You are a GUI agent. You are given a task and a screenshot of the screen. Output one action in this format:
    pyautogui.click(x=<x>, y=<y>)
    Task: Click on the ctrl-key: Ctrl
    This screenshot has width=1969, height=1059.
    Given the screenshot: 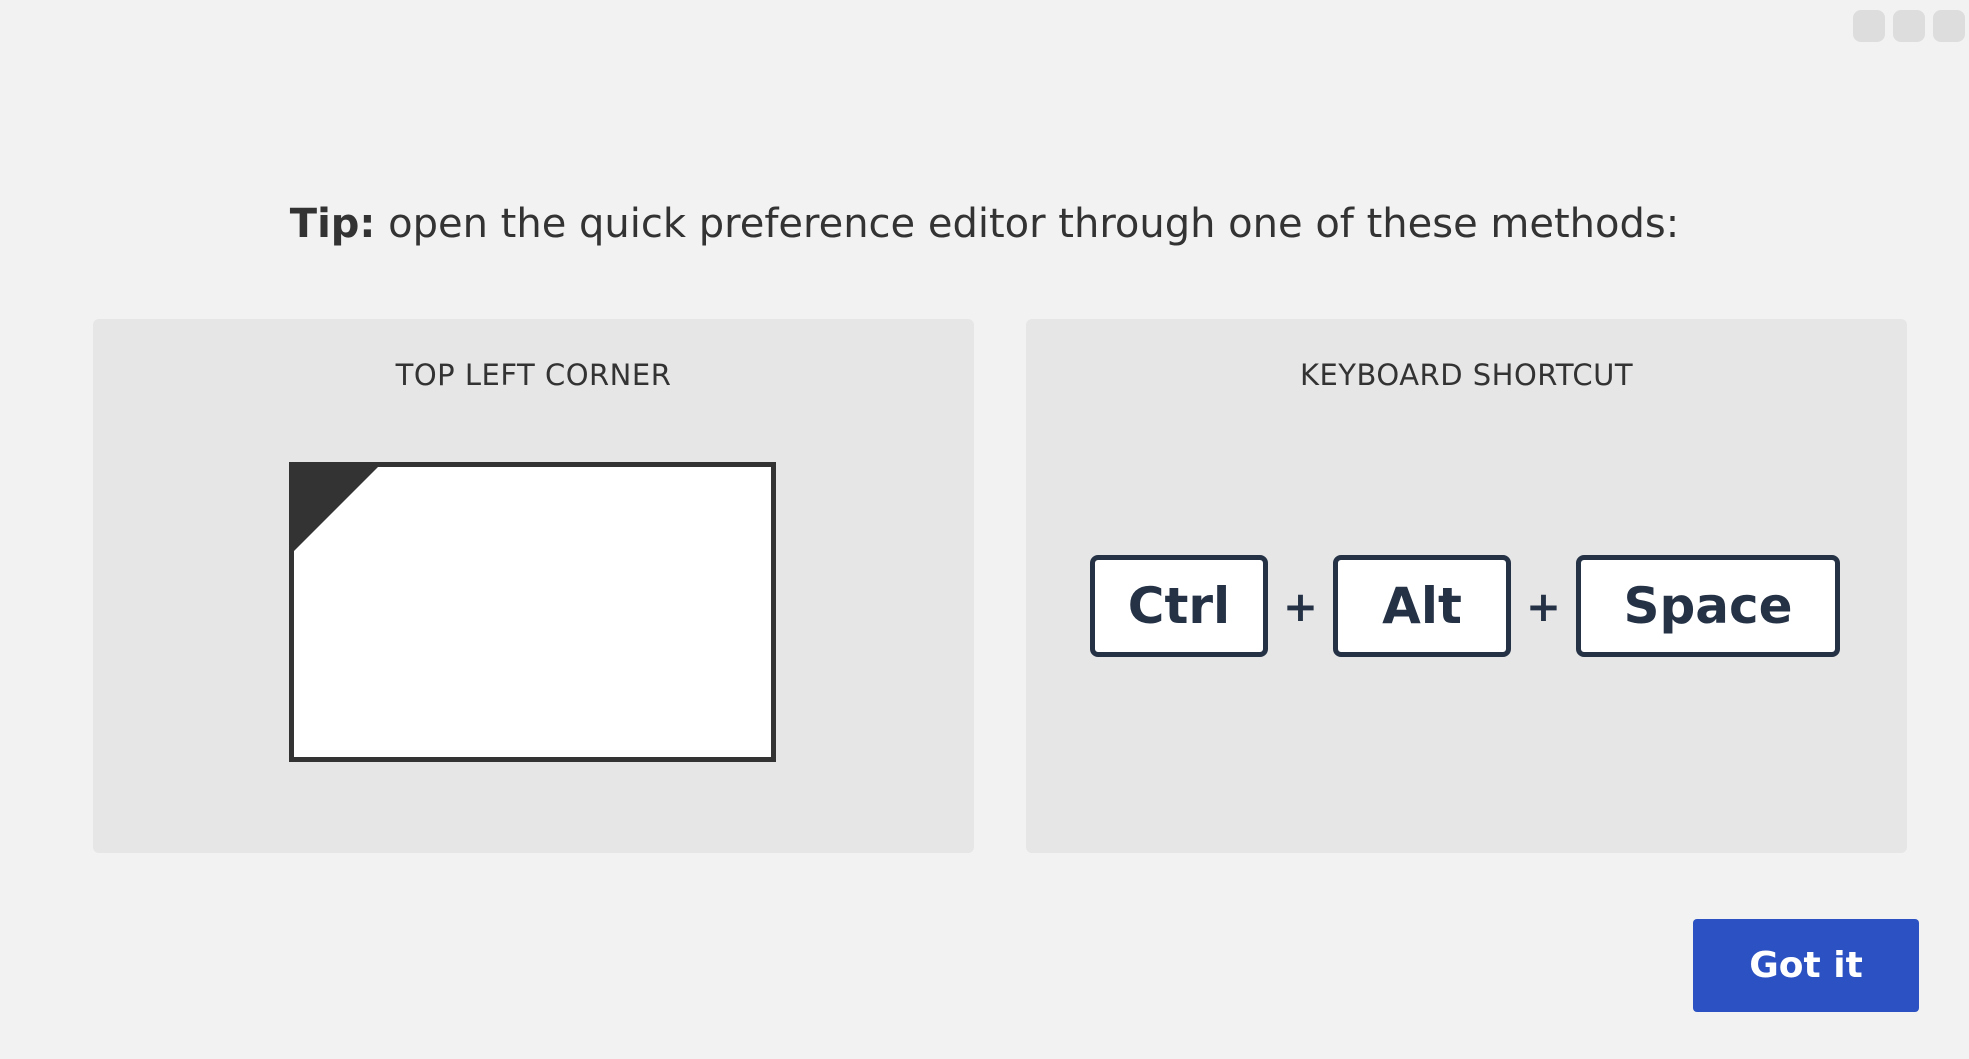 What is the action you would take?
    pyautogui.click(x=1179, y=606)
    